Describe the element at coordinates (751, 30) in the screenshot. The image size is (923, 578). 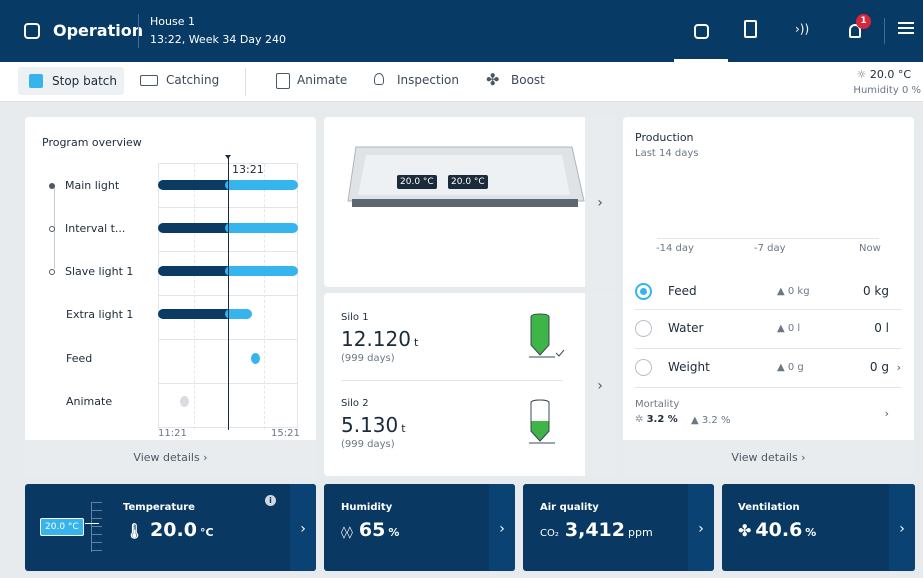
I see `nav-report` at that location.